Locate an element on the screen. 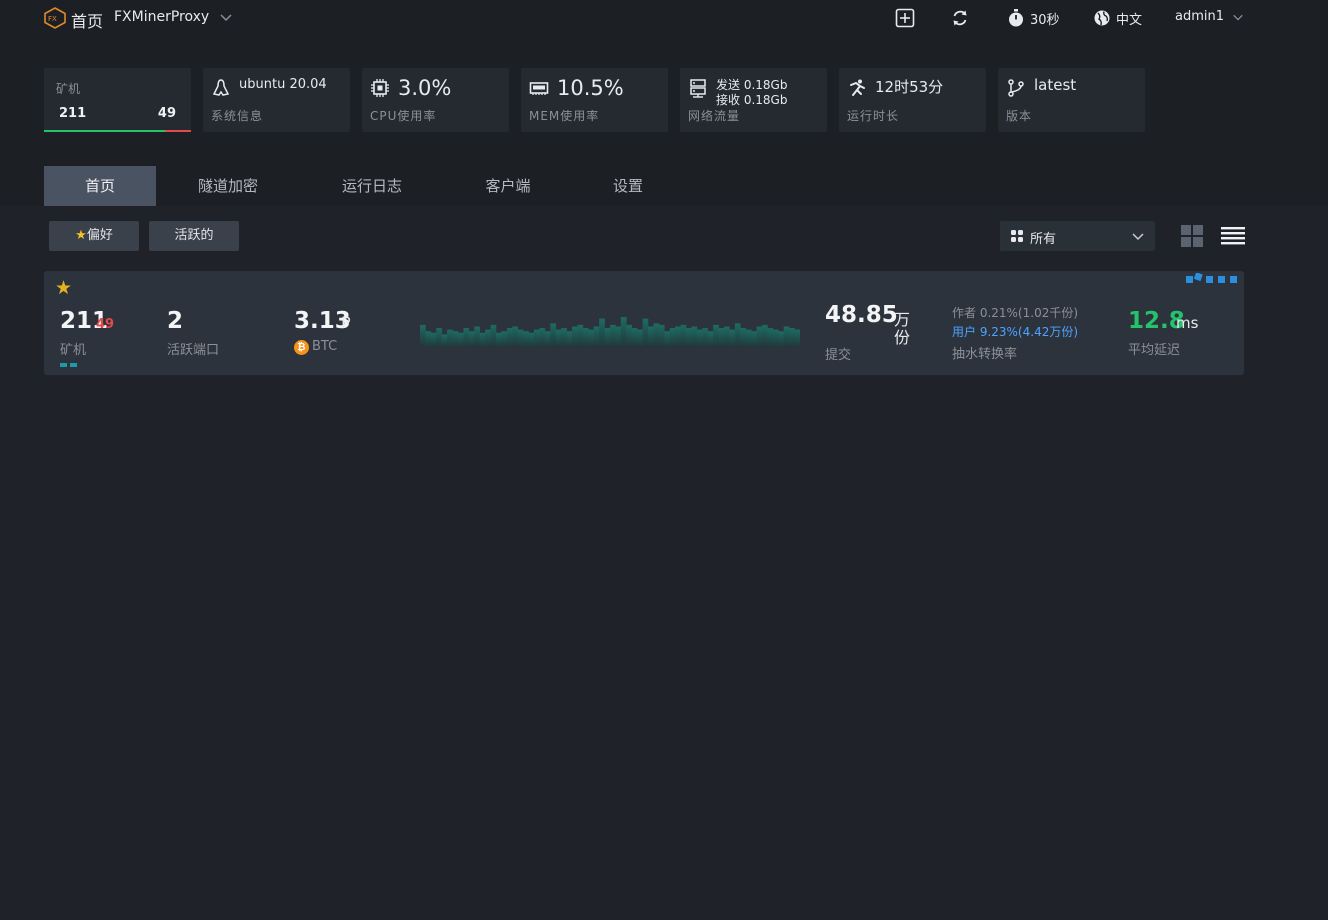  refresh-interval: 30秒 is located at coordinates (1045, 18).